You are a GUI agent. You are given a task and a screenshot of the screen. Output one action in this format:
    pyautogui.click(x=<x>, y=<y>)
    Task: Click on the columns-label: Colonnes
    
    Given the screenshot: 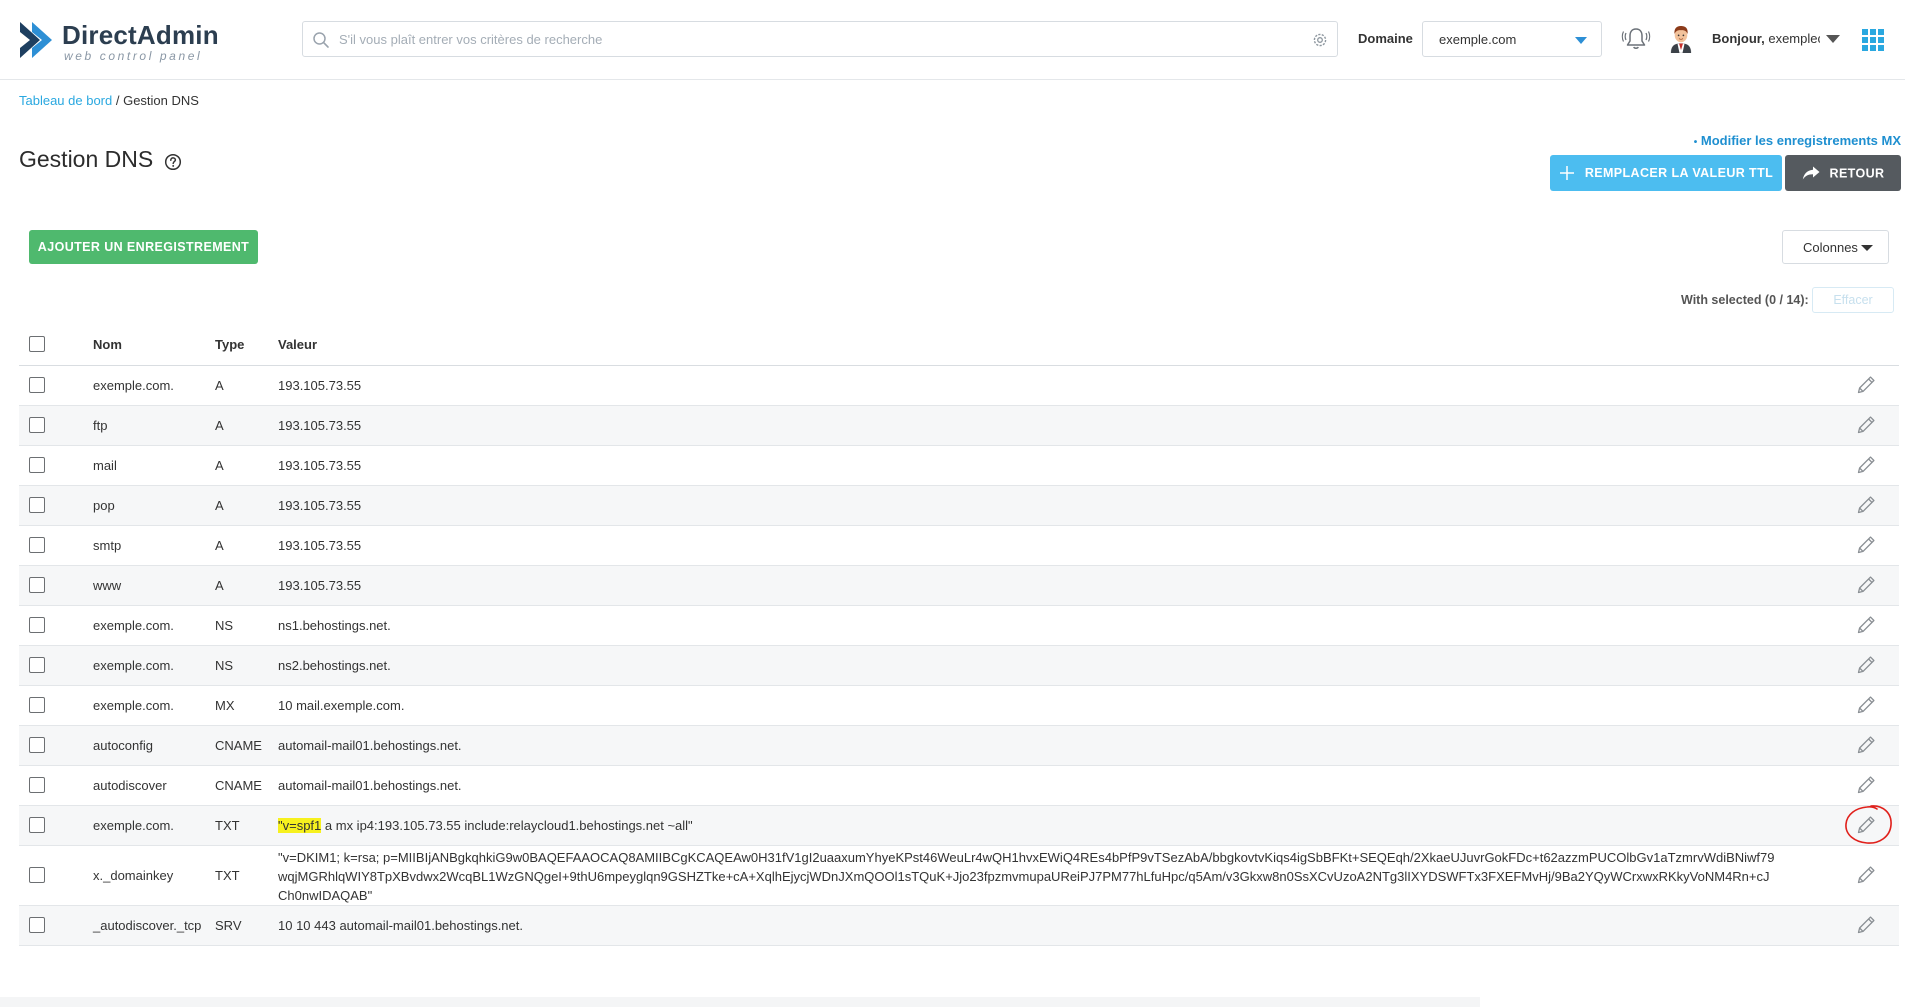 What is the action you would take?
    pyautogui.click(x=1830, y=247)
    